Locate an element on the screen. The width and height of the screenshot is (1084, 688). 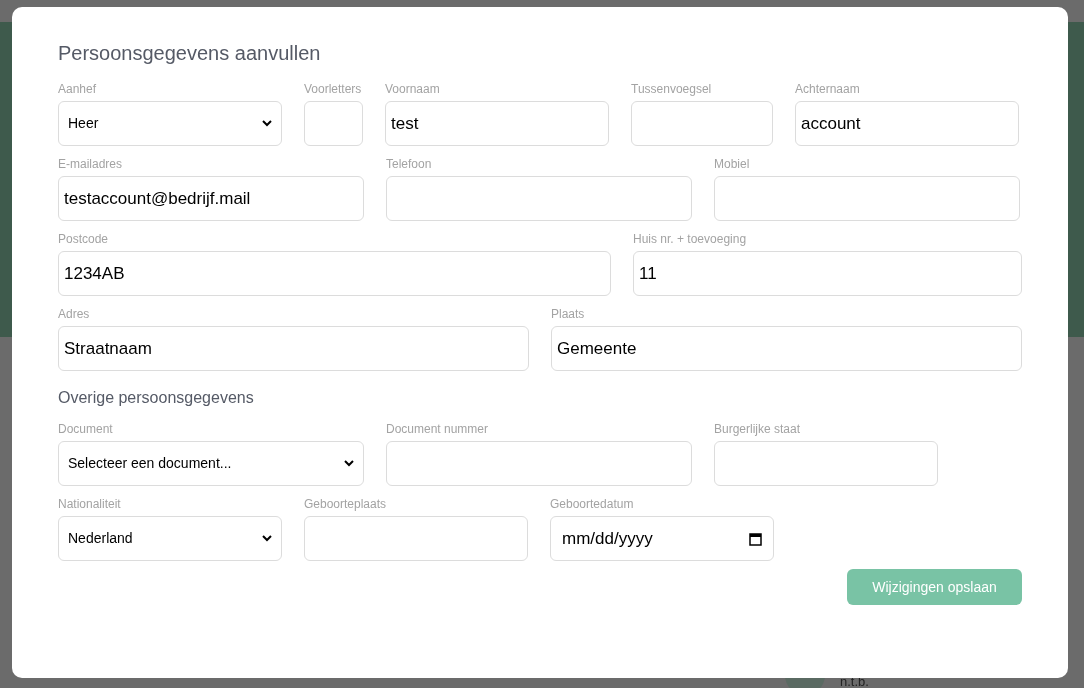
field-label: Geboortedatum is located at coordinates (592, 504).